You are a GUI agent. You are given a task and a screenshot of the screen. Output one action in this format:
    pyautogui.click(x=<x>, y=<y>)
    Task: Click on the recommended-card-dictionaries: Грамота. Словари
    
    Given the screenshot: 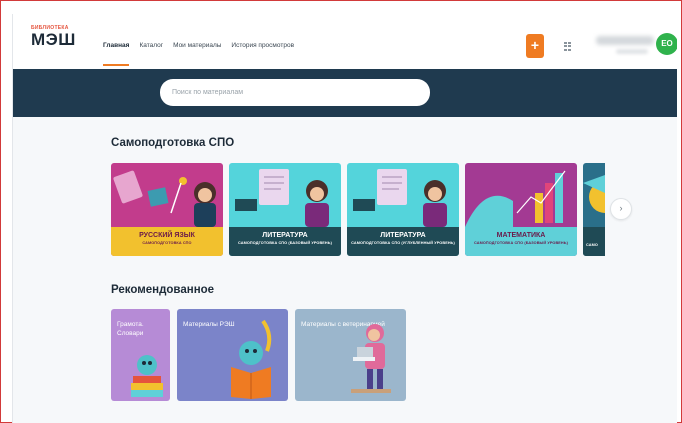 What is the action you would take?
    pyautogui.click(x=140, y=355)
    